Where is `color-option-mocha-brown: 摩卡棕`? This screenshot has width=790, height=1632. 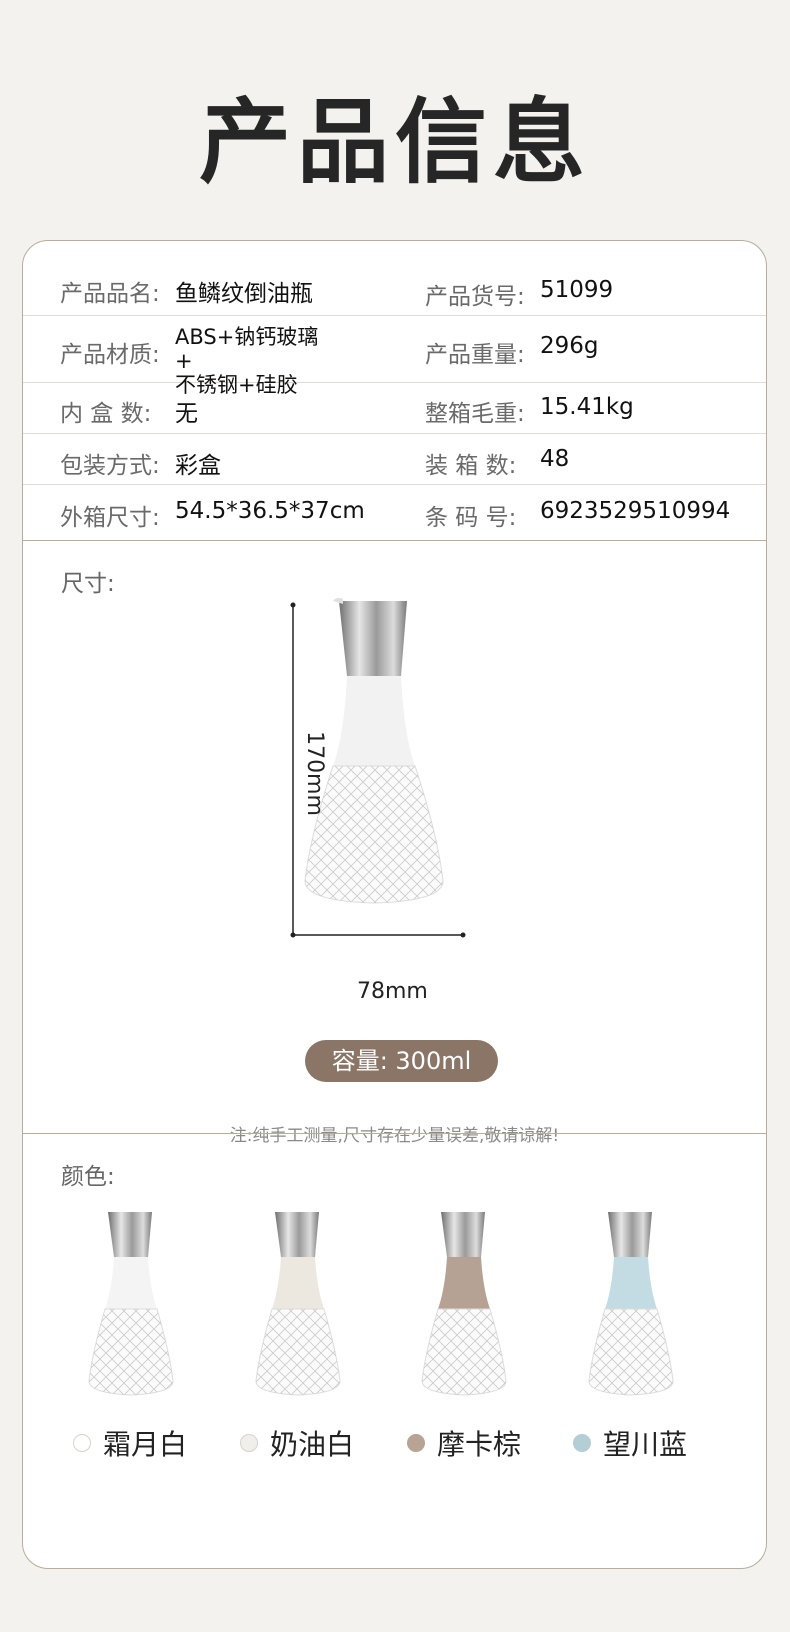
color-option-mocha-brown: 摩卡棕 is located at coordinates (464, 1443).